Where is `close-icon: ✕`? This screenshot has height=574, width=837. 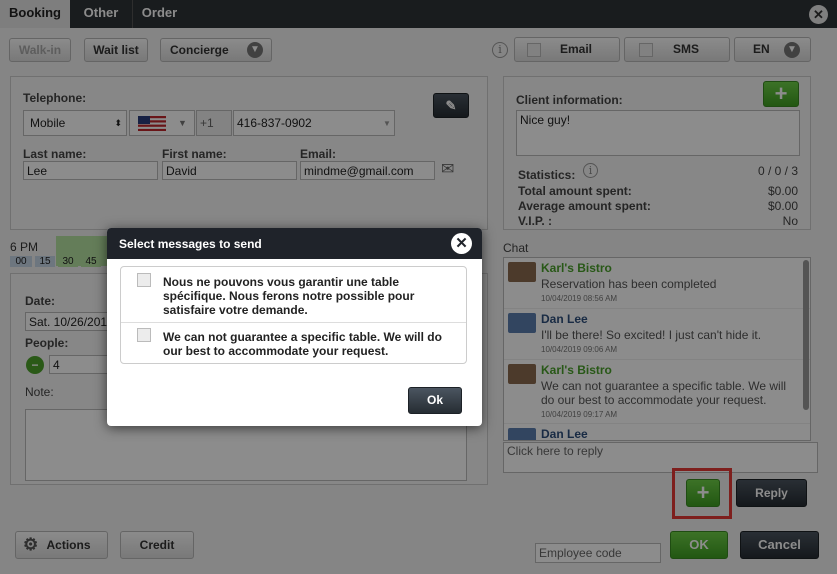
close-icon: ✕ is located at coordinates (461, 243).